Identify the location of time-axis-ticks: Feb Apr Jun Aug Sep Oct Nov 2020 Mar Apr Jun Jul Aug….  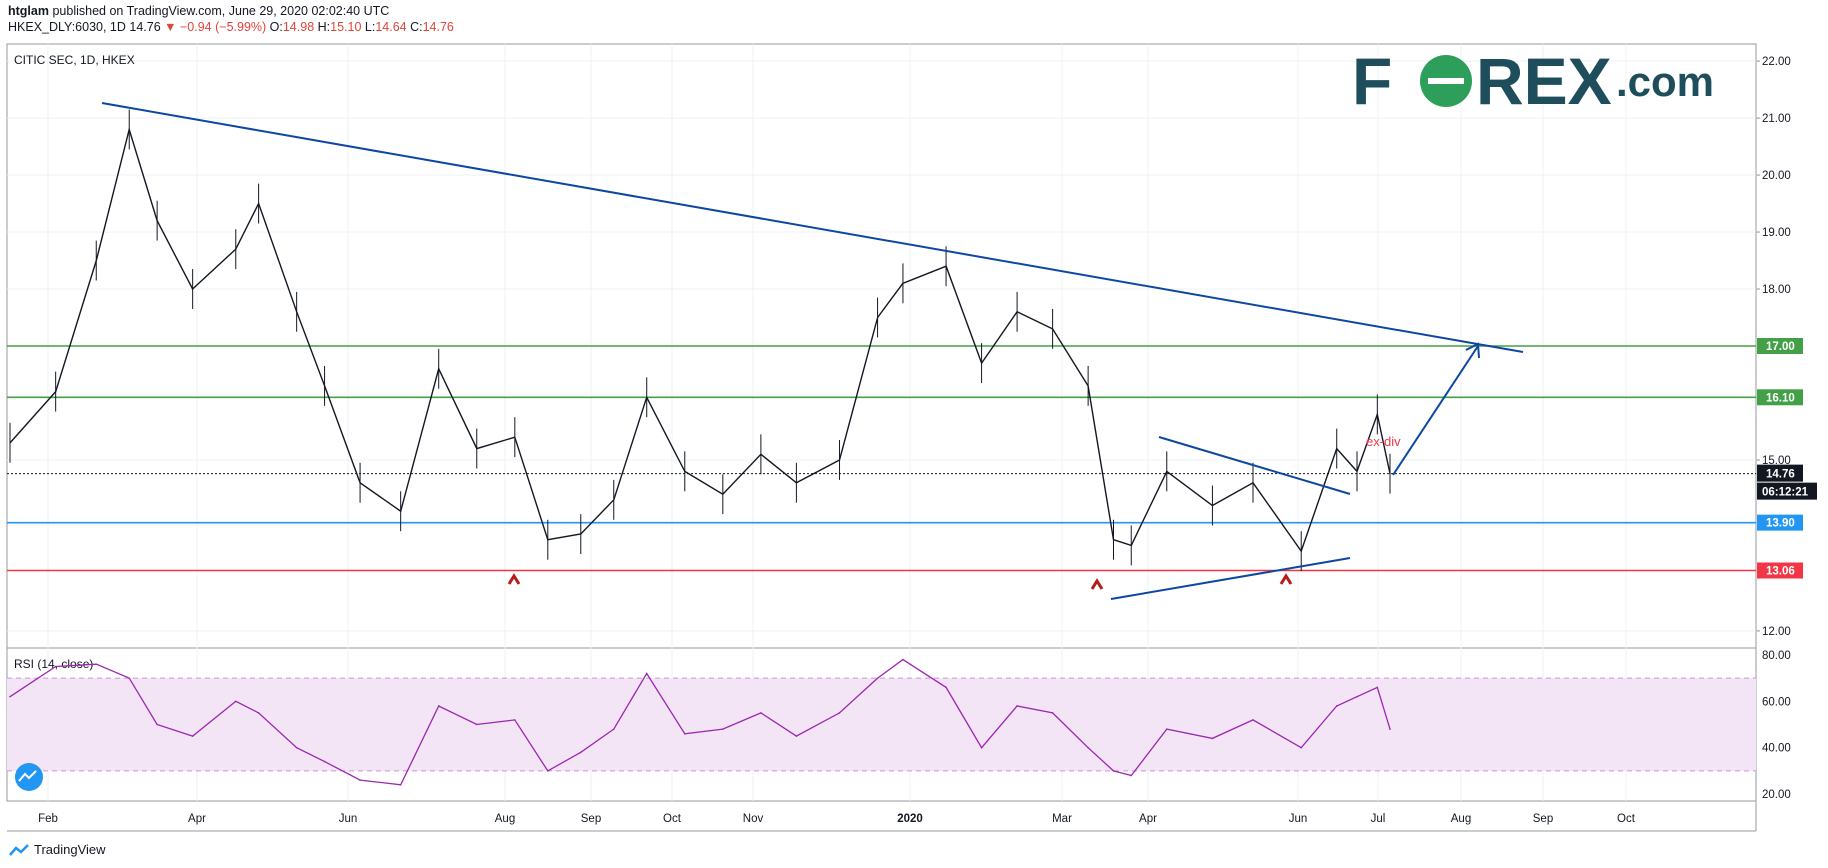
(837, 819).